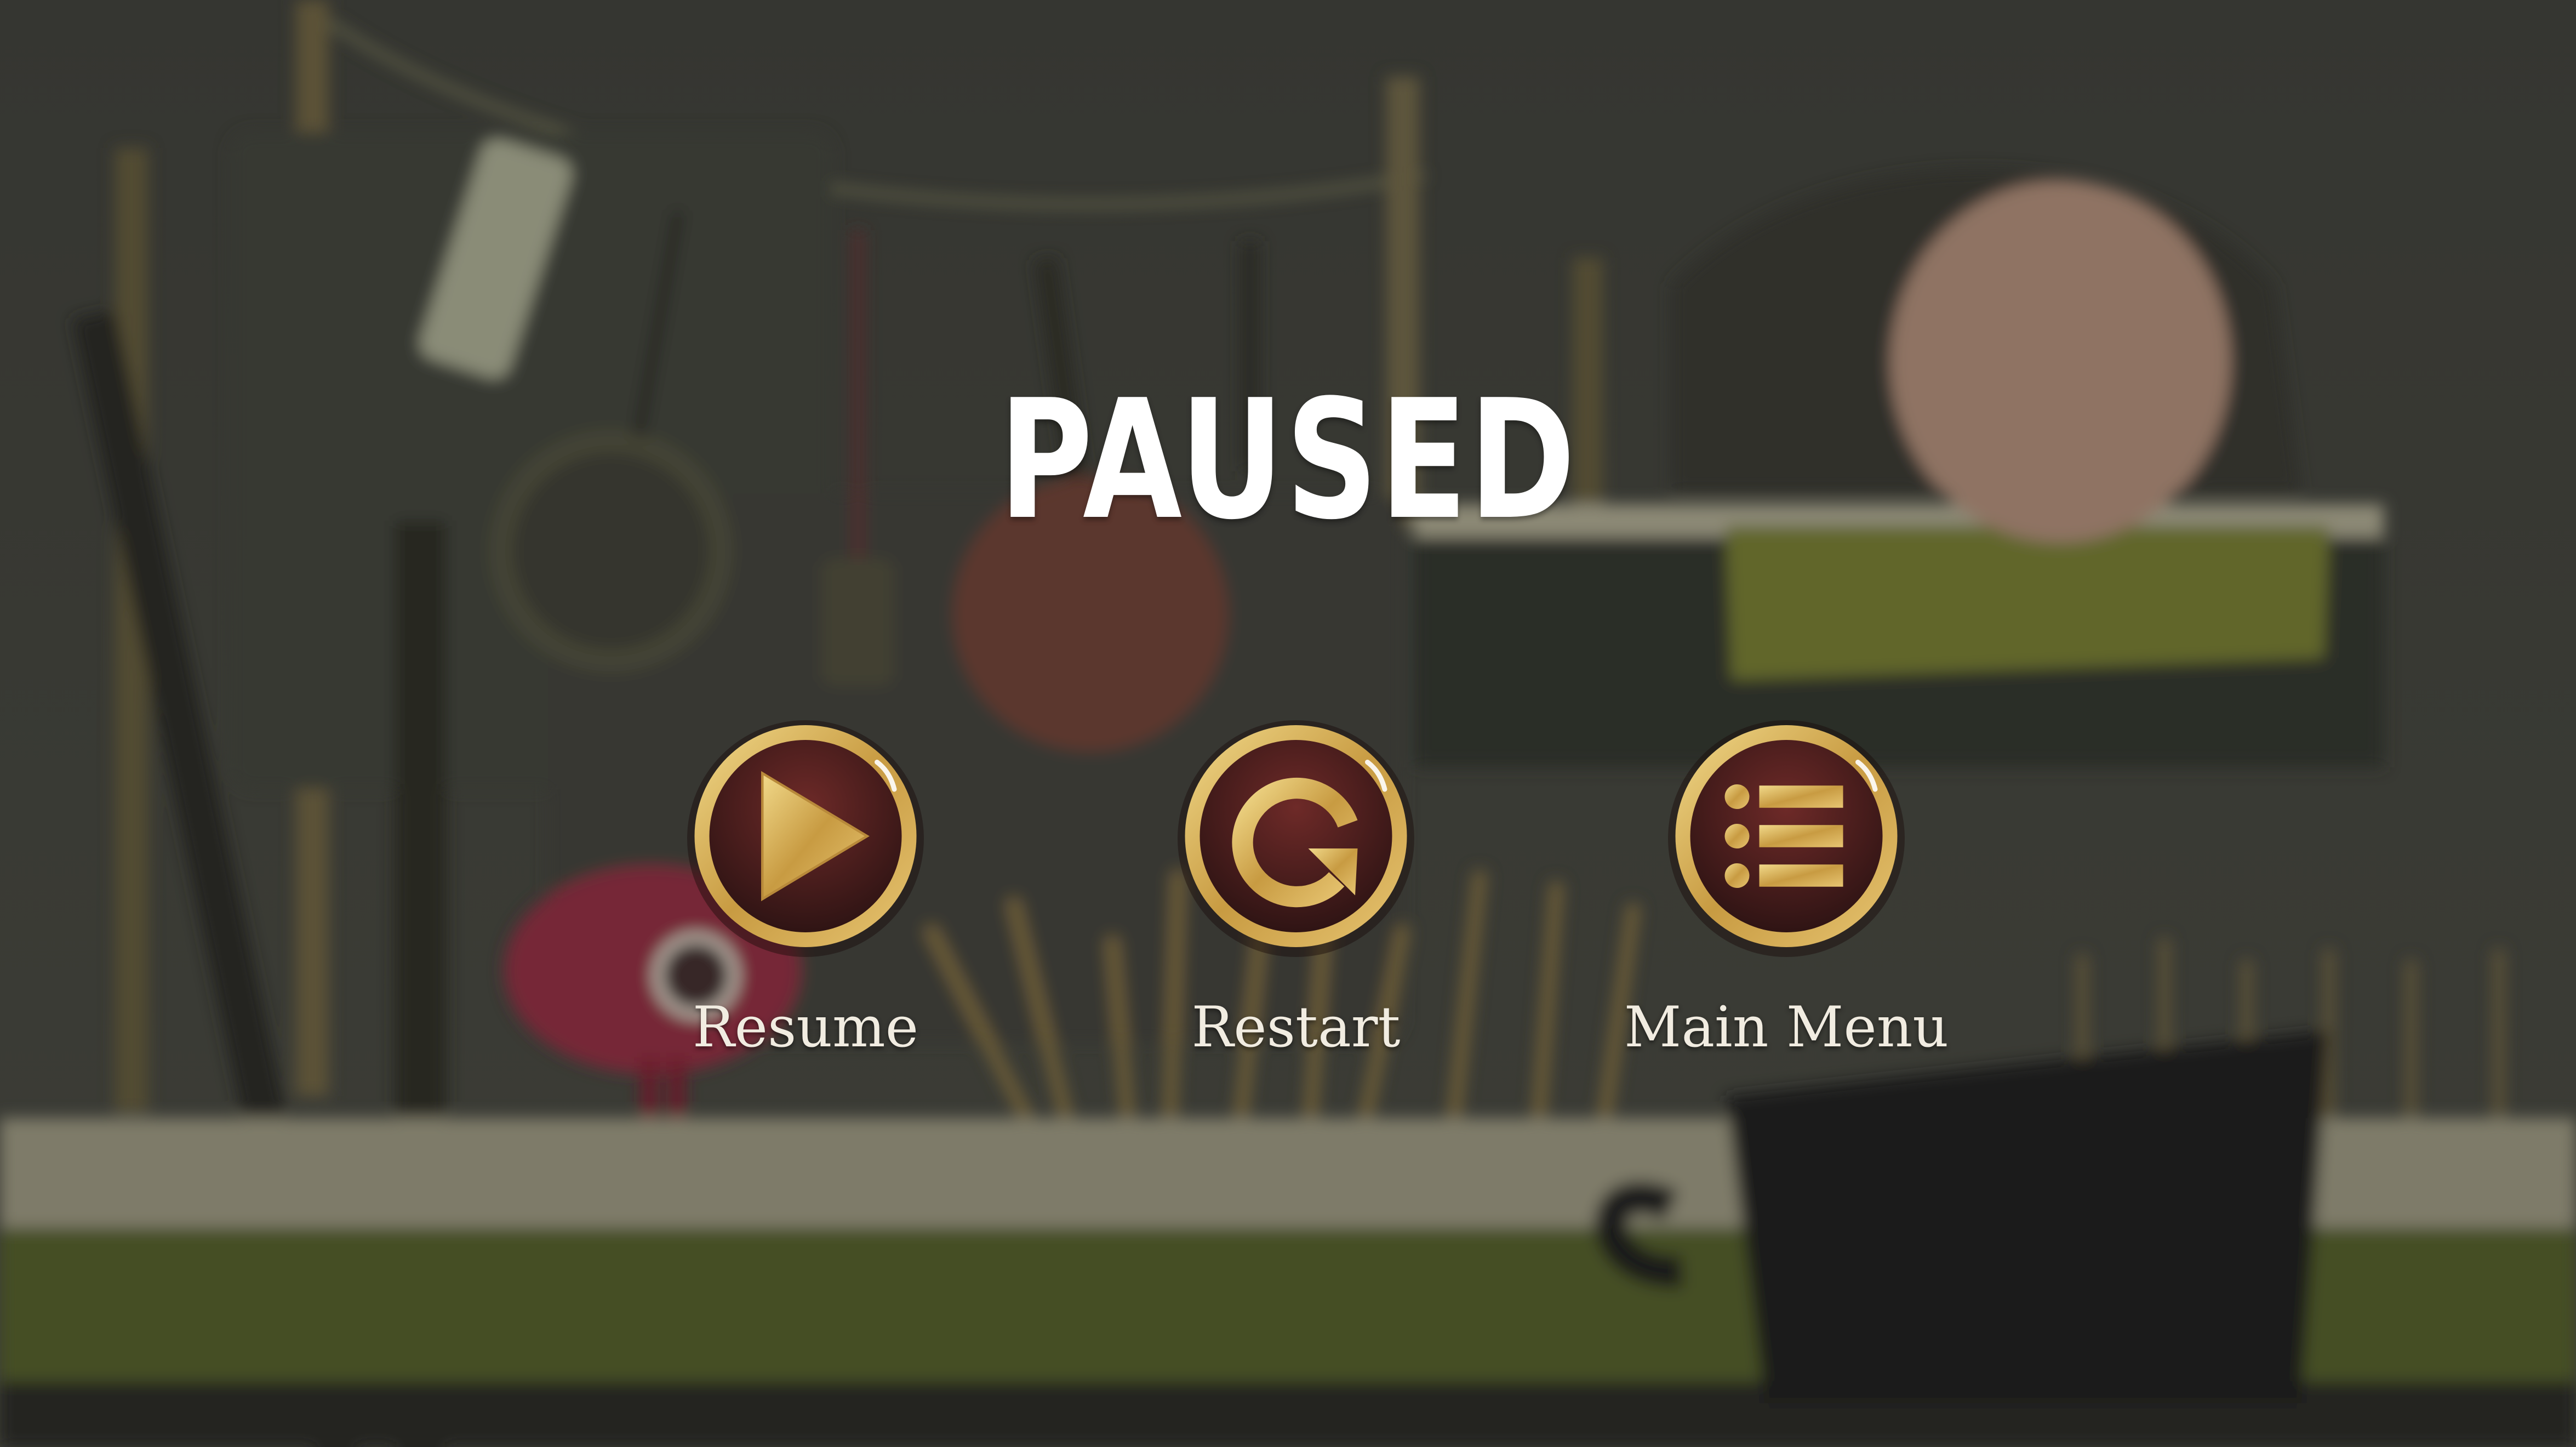  I want to click on pause-title: PAUSED, so click(1288, 460).